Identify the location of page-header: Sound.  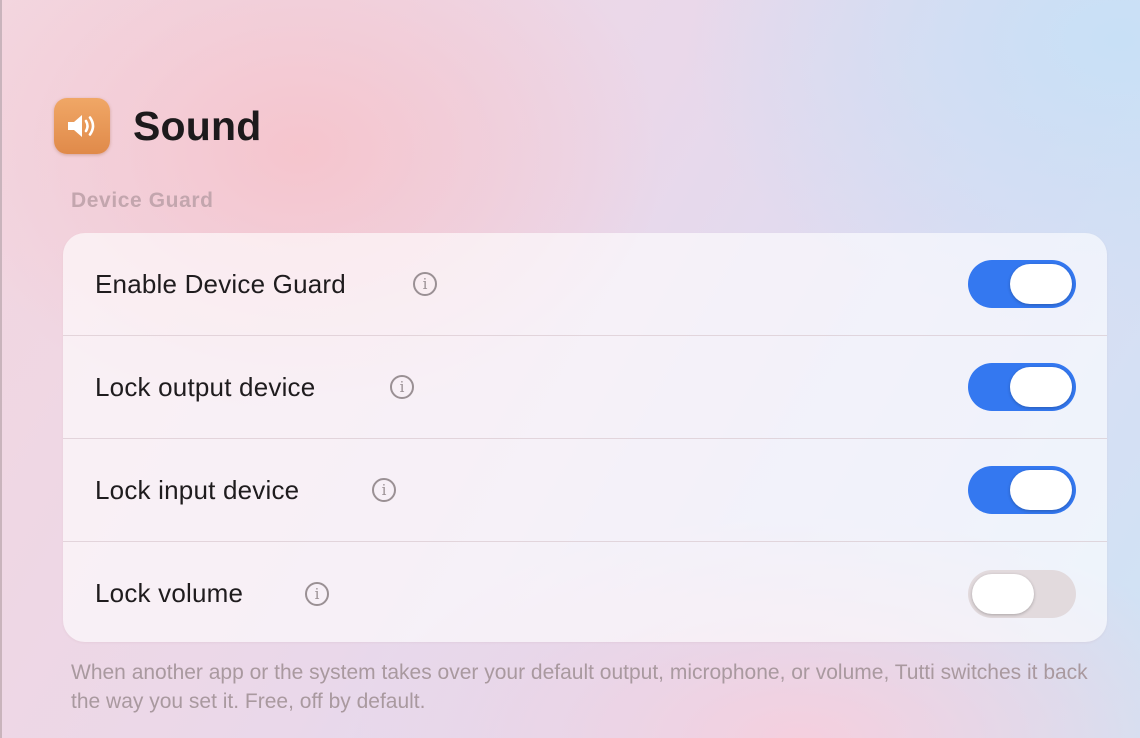
(158, 126).